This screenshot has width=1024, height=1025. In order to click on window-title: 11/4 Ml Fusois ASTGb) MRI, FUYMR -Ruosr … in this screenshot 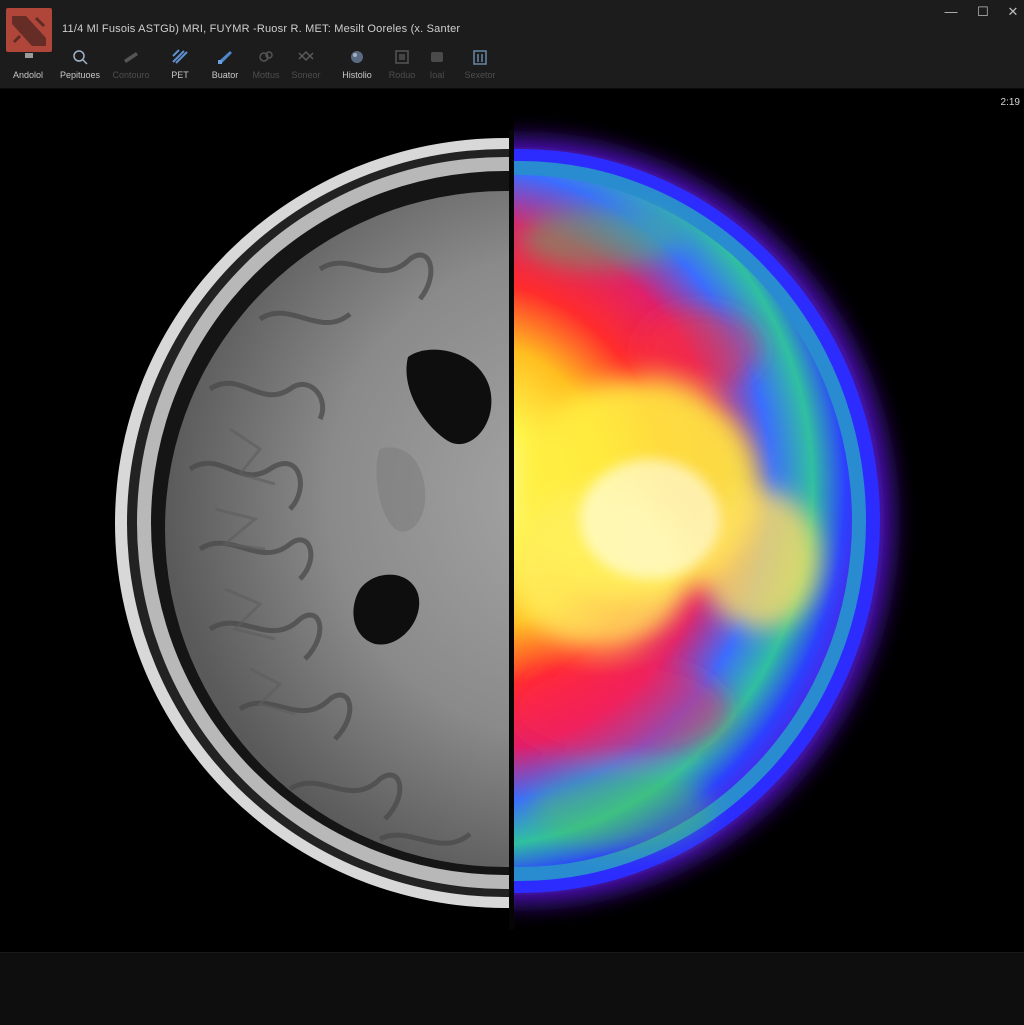, I will do `click(261, 29)`.